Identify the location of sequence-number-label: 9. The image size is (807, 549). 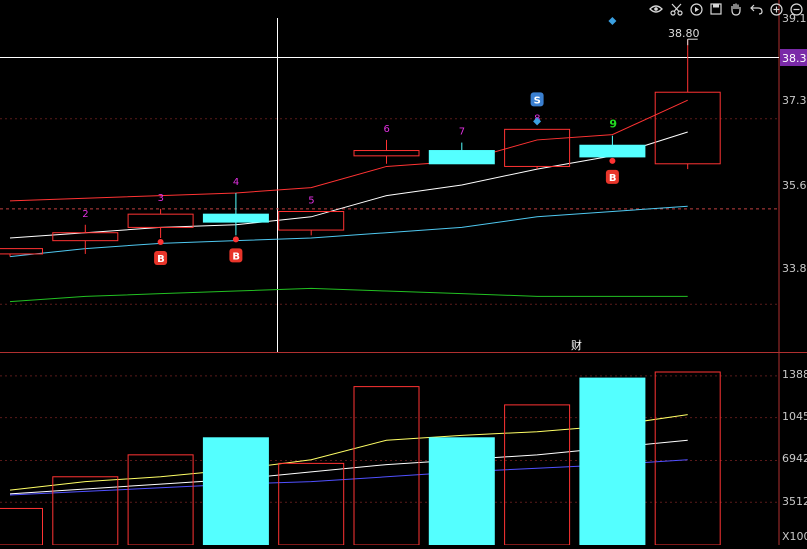
(613, 124).